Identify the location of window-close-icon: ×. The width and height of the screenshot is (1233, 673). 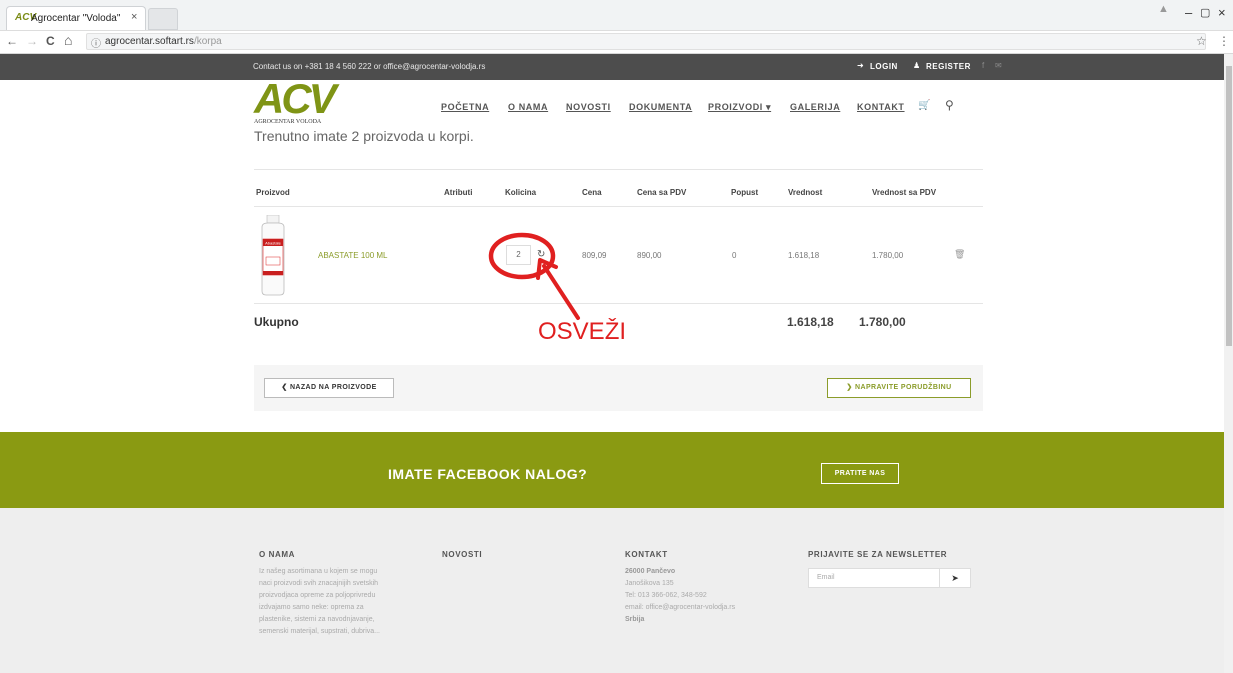
(1222, 12).